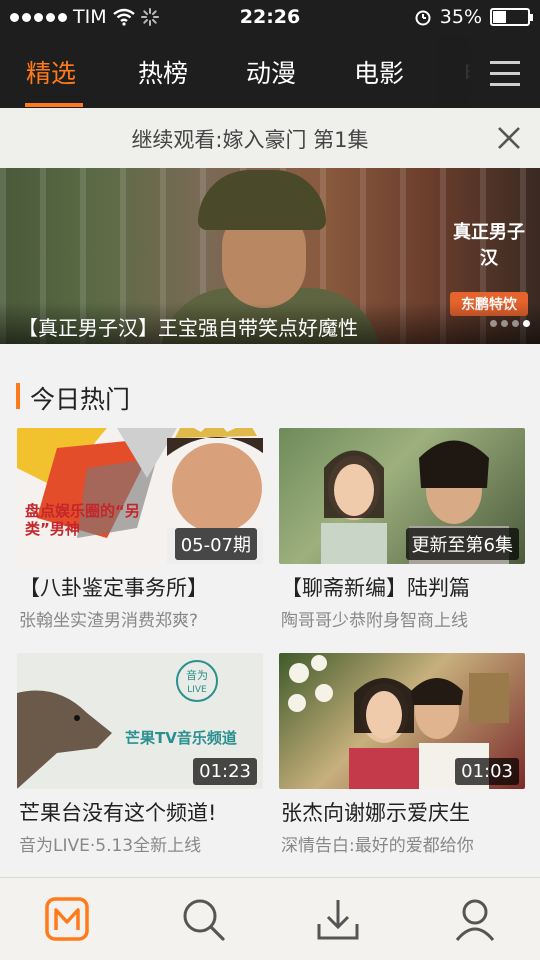 Image resolution: width=540 pixels, height=960 pixels. Describe the element at coordinates (197, 675) in the screenshot. I see `svg-text: 音为` at that location.